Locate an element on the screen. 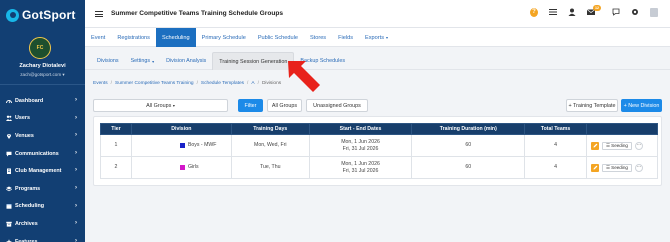  groups-select: All Groups ▾ is located at coordinates (160, 105).